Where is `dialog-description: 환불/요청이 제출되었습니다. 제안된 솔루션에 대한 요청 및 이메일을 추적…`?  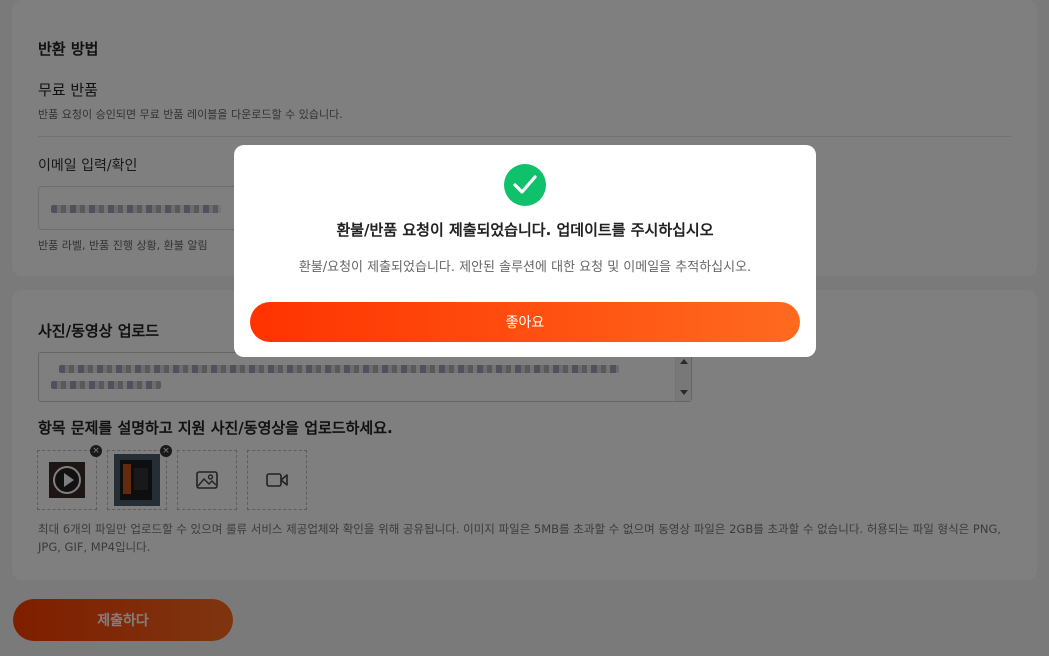
dialog-description: 환불/요청이 제출되었습니다. 제안된 솔루션에 대한 요청 및 이메일을 추적… is located at coordinates (525, 267).